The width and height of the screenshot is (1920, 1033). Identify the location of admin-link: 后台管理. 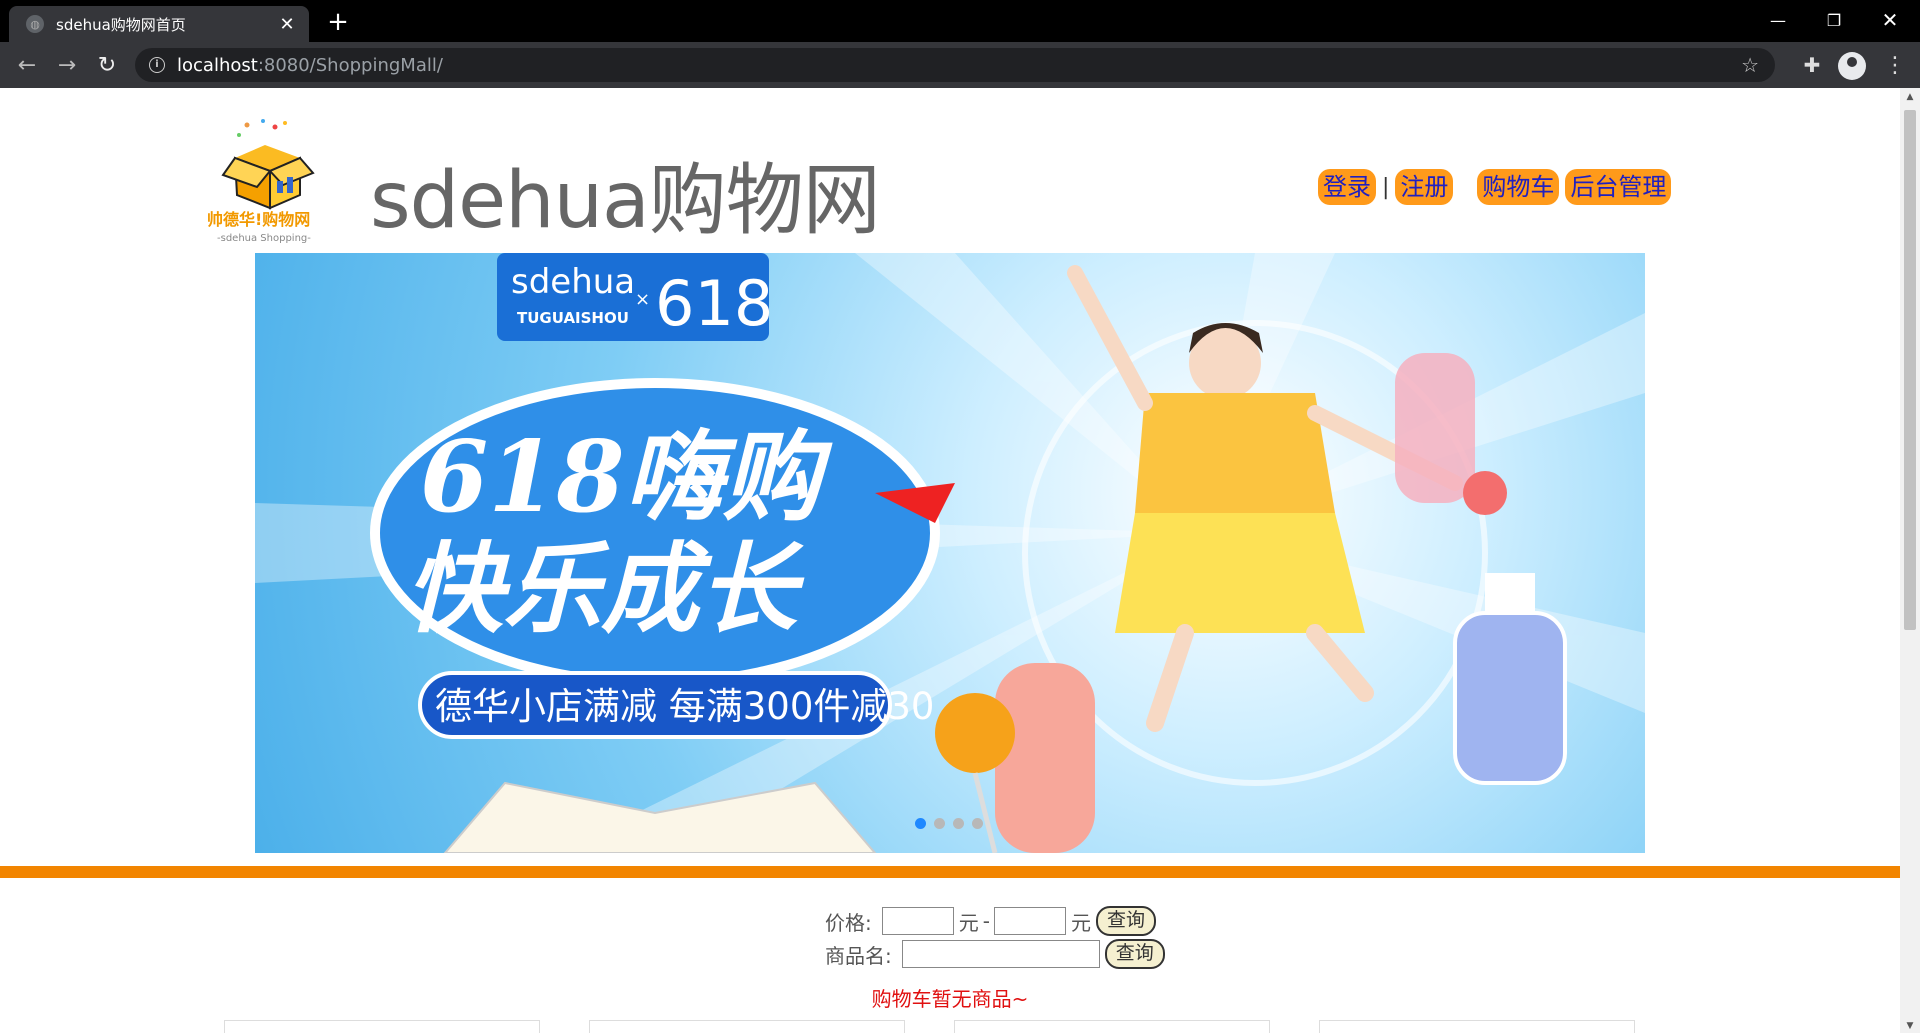
(1618, 187).